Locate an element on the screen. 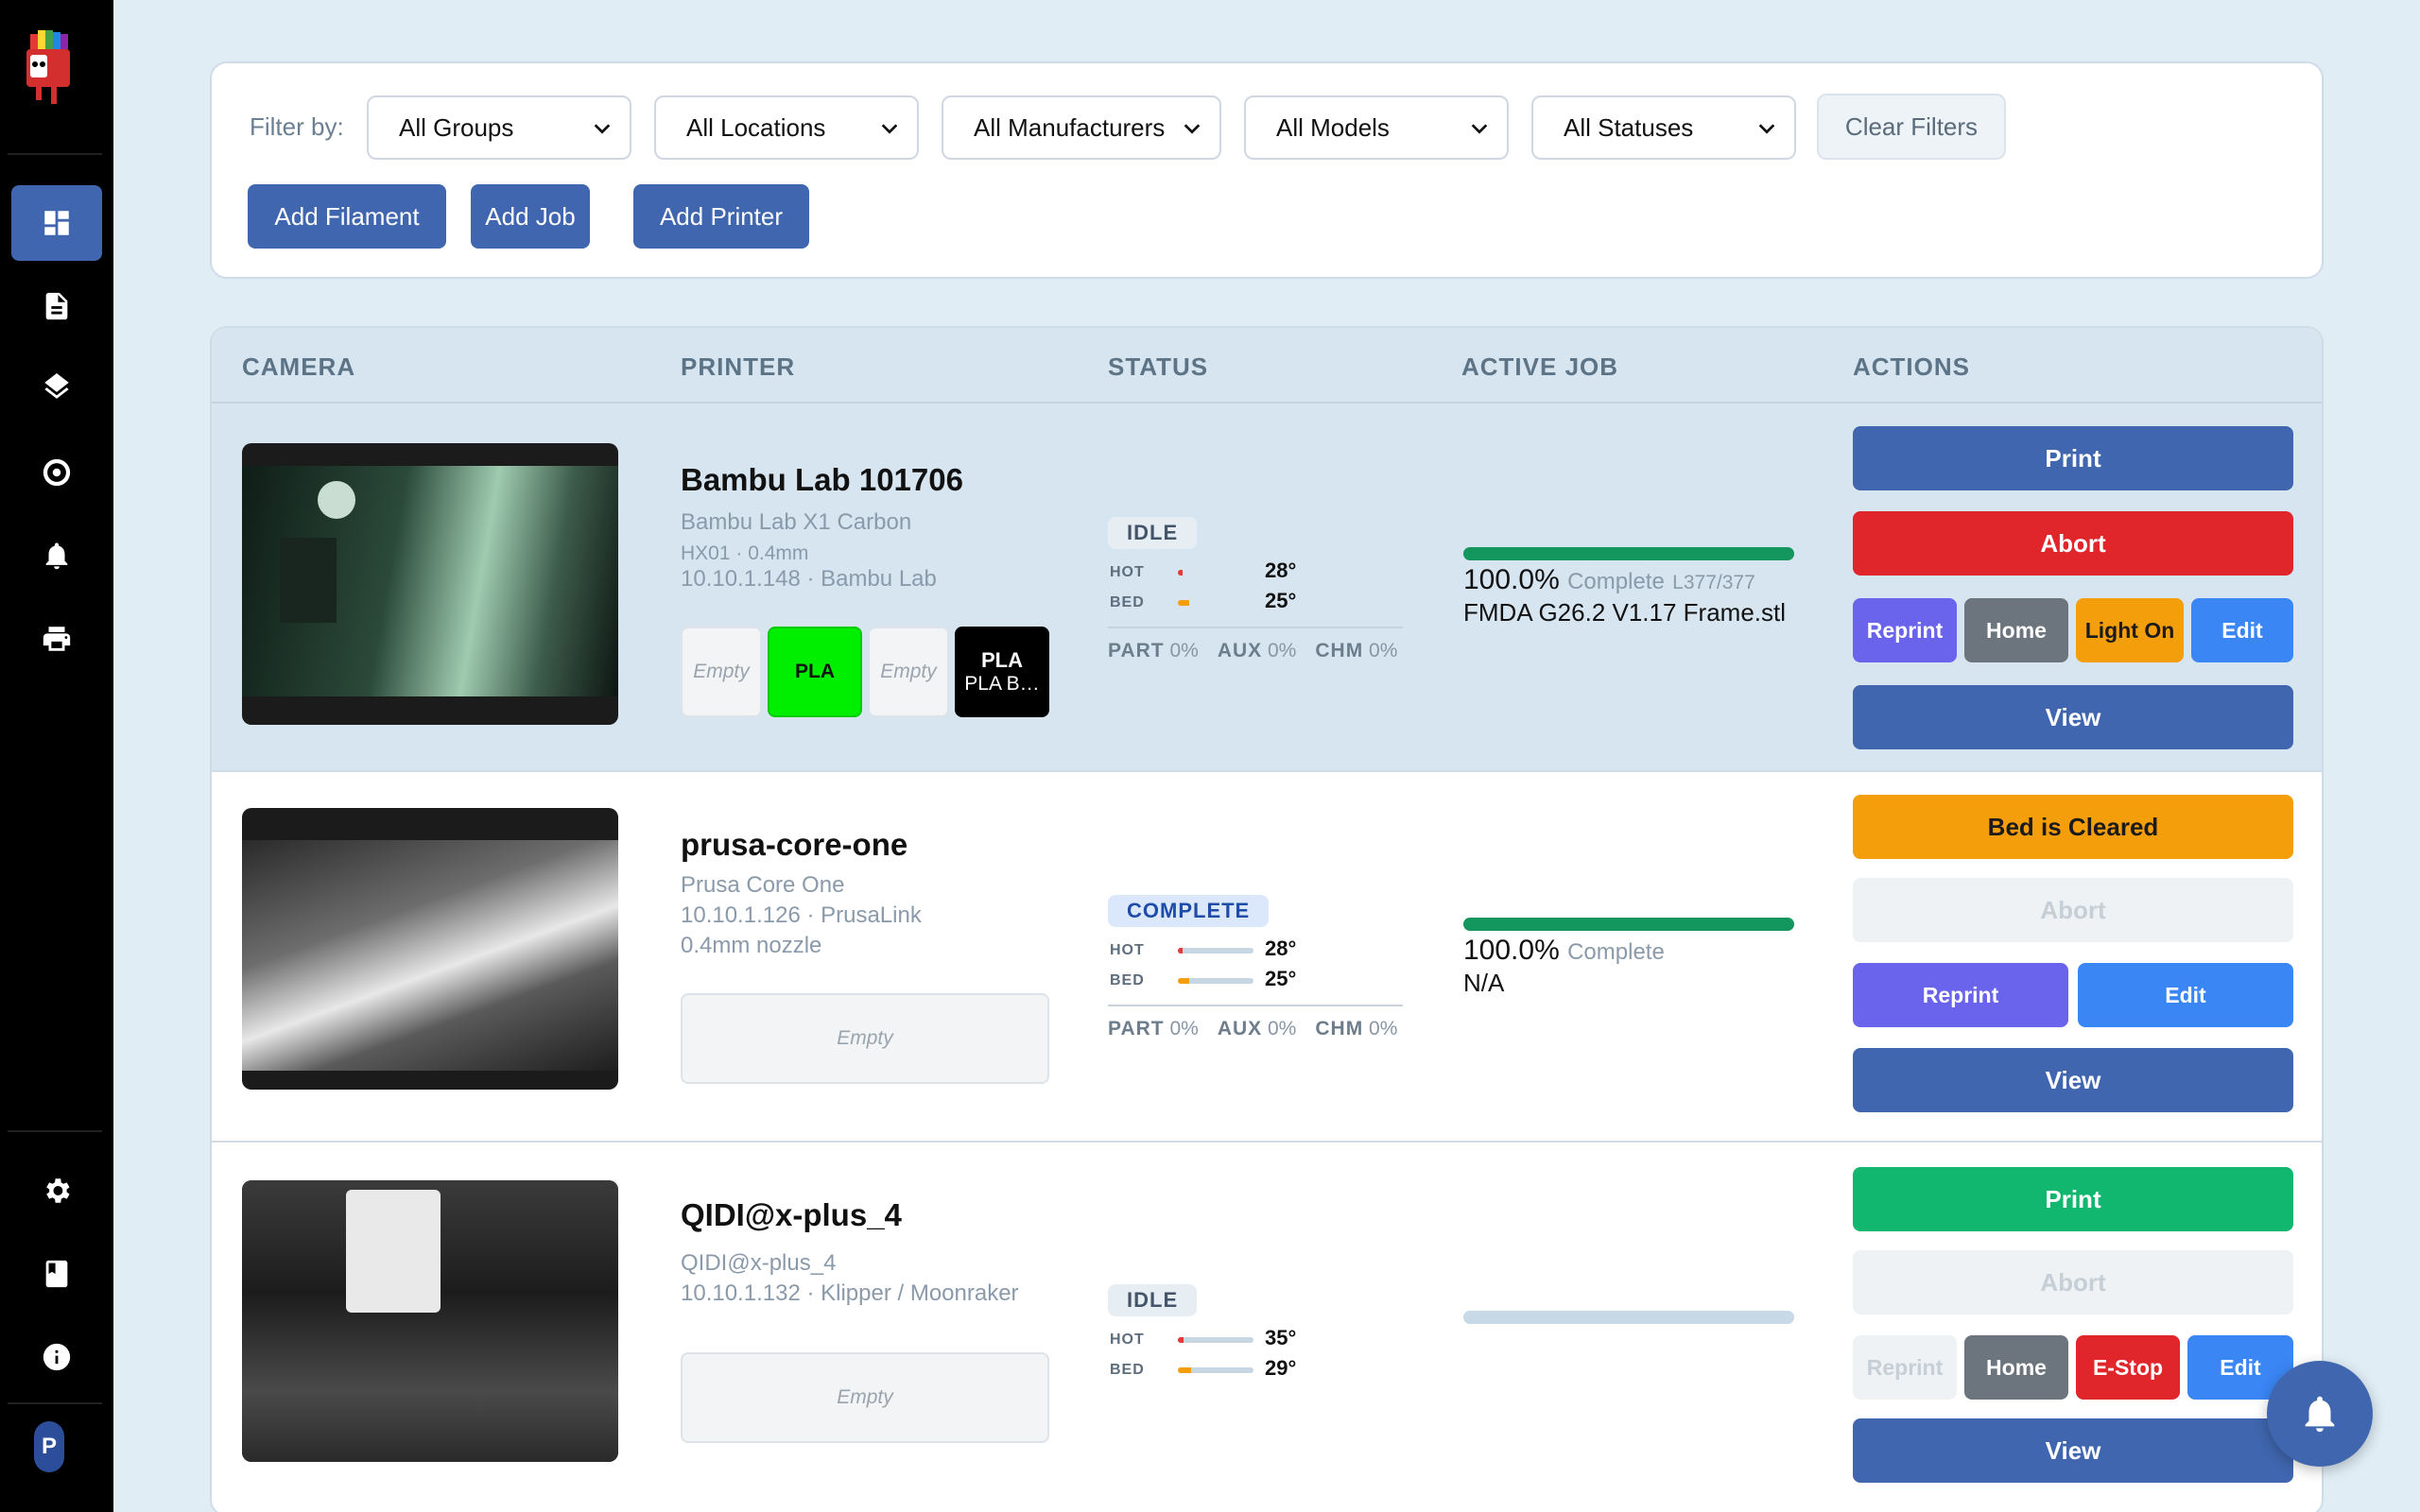  notifications-fab is located at coordinates (2320, 1414).